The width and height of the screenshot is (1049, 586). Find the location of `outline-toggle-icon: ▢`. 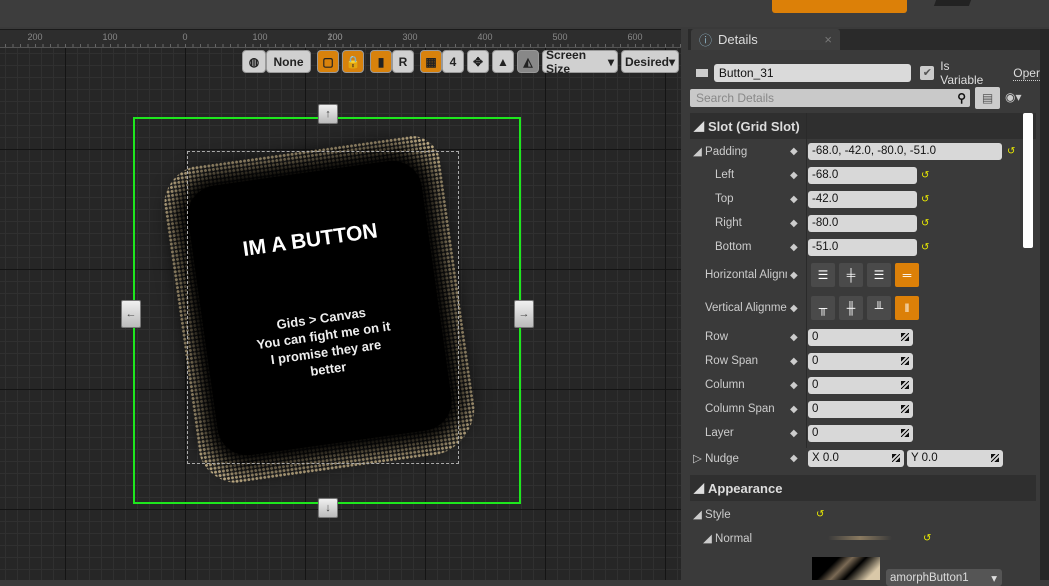

outline-toggle-icon: ▢ is located at coordinates (328, 61).